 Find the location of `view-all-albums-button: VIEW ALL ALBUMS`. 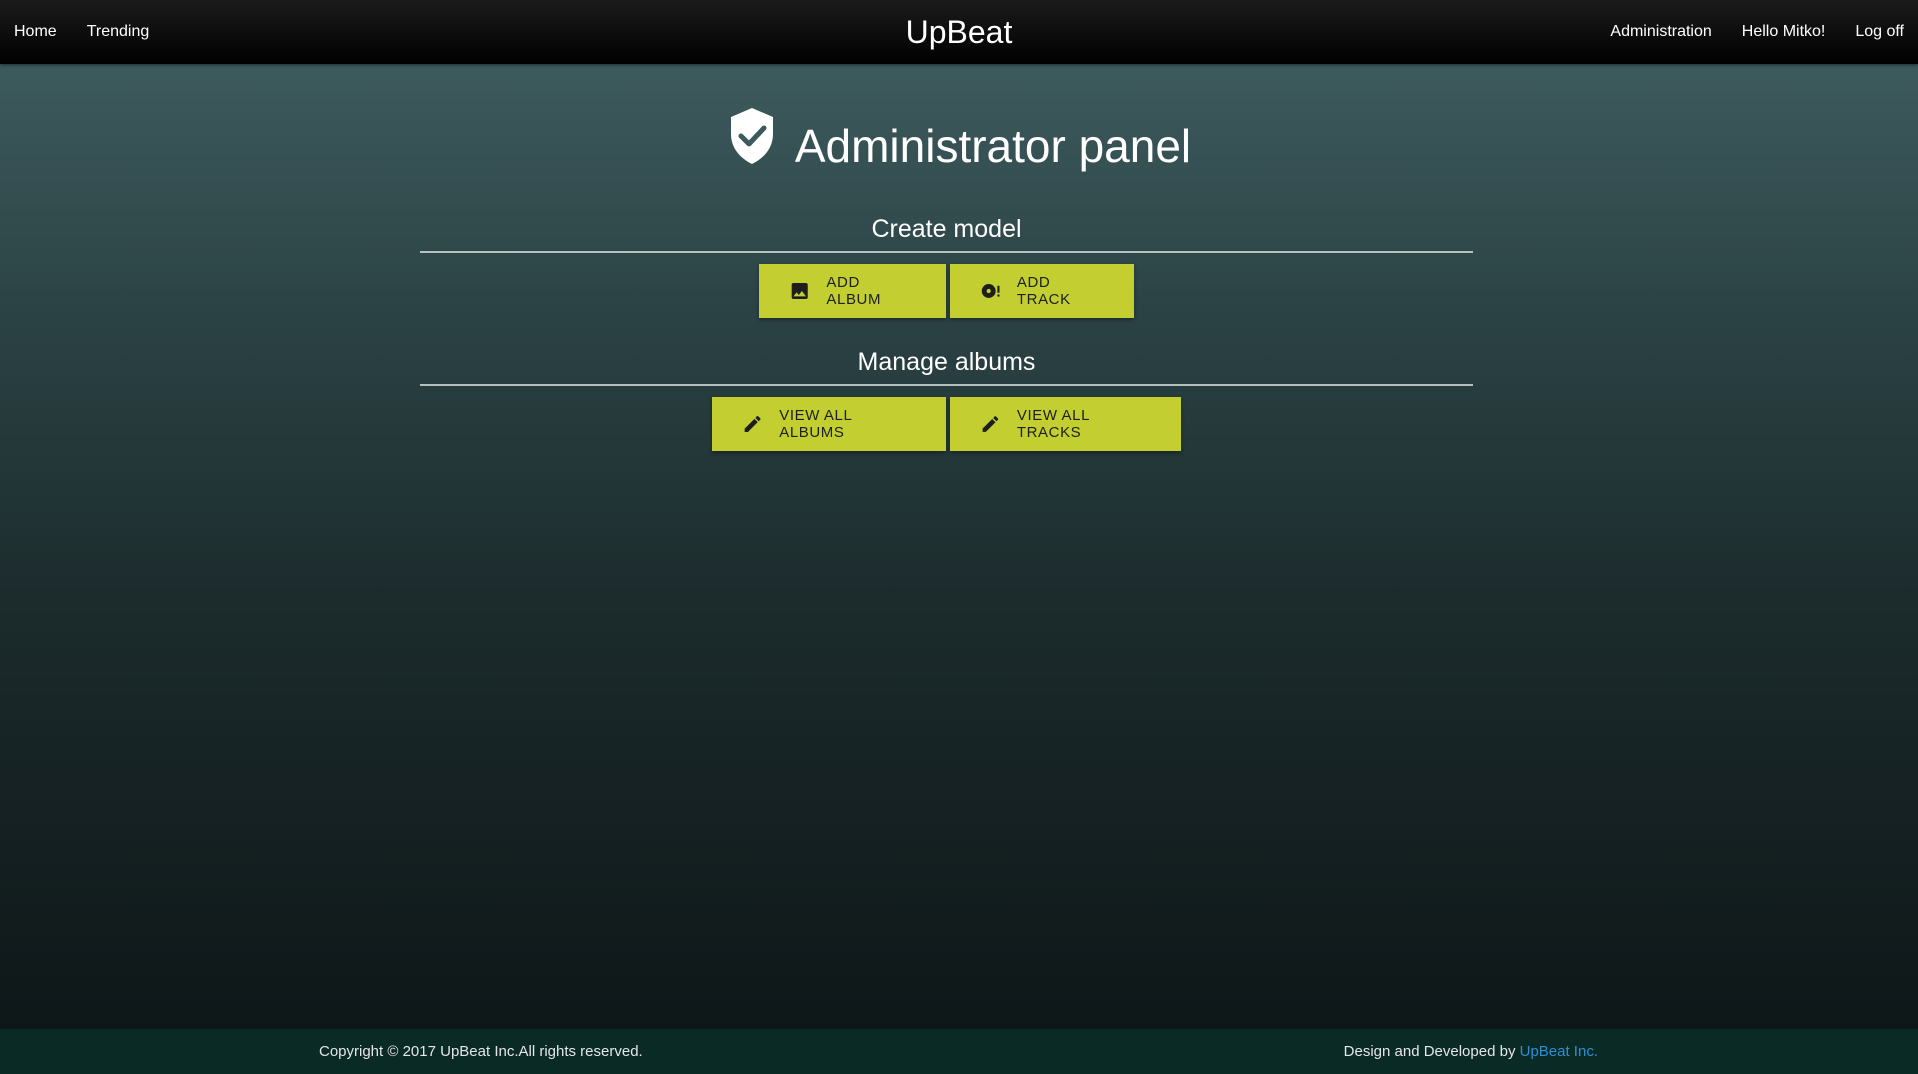

view-all-albums-button: VIEW ALL ALBUMS is located at coordinates (829, 424).